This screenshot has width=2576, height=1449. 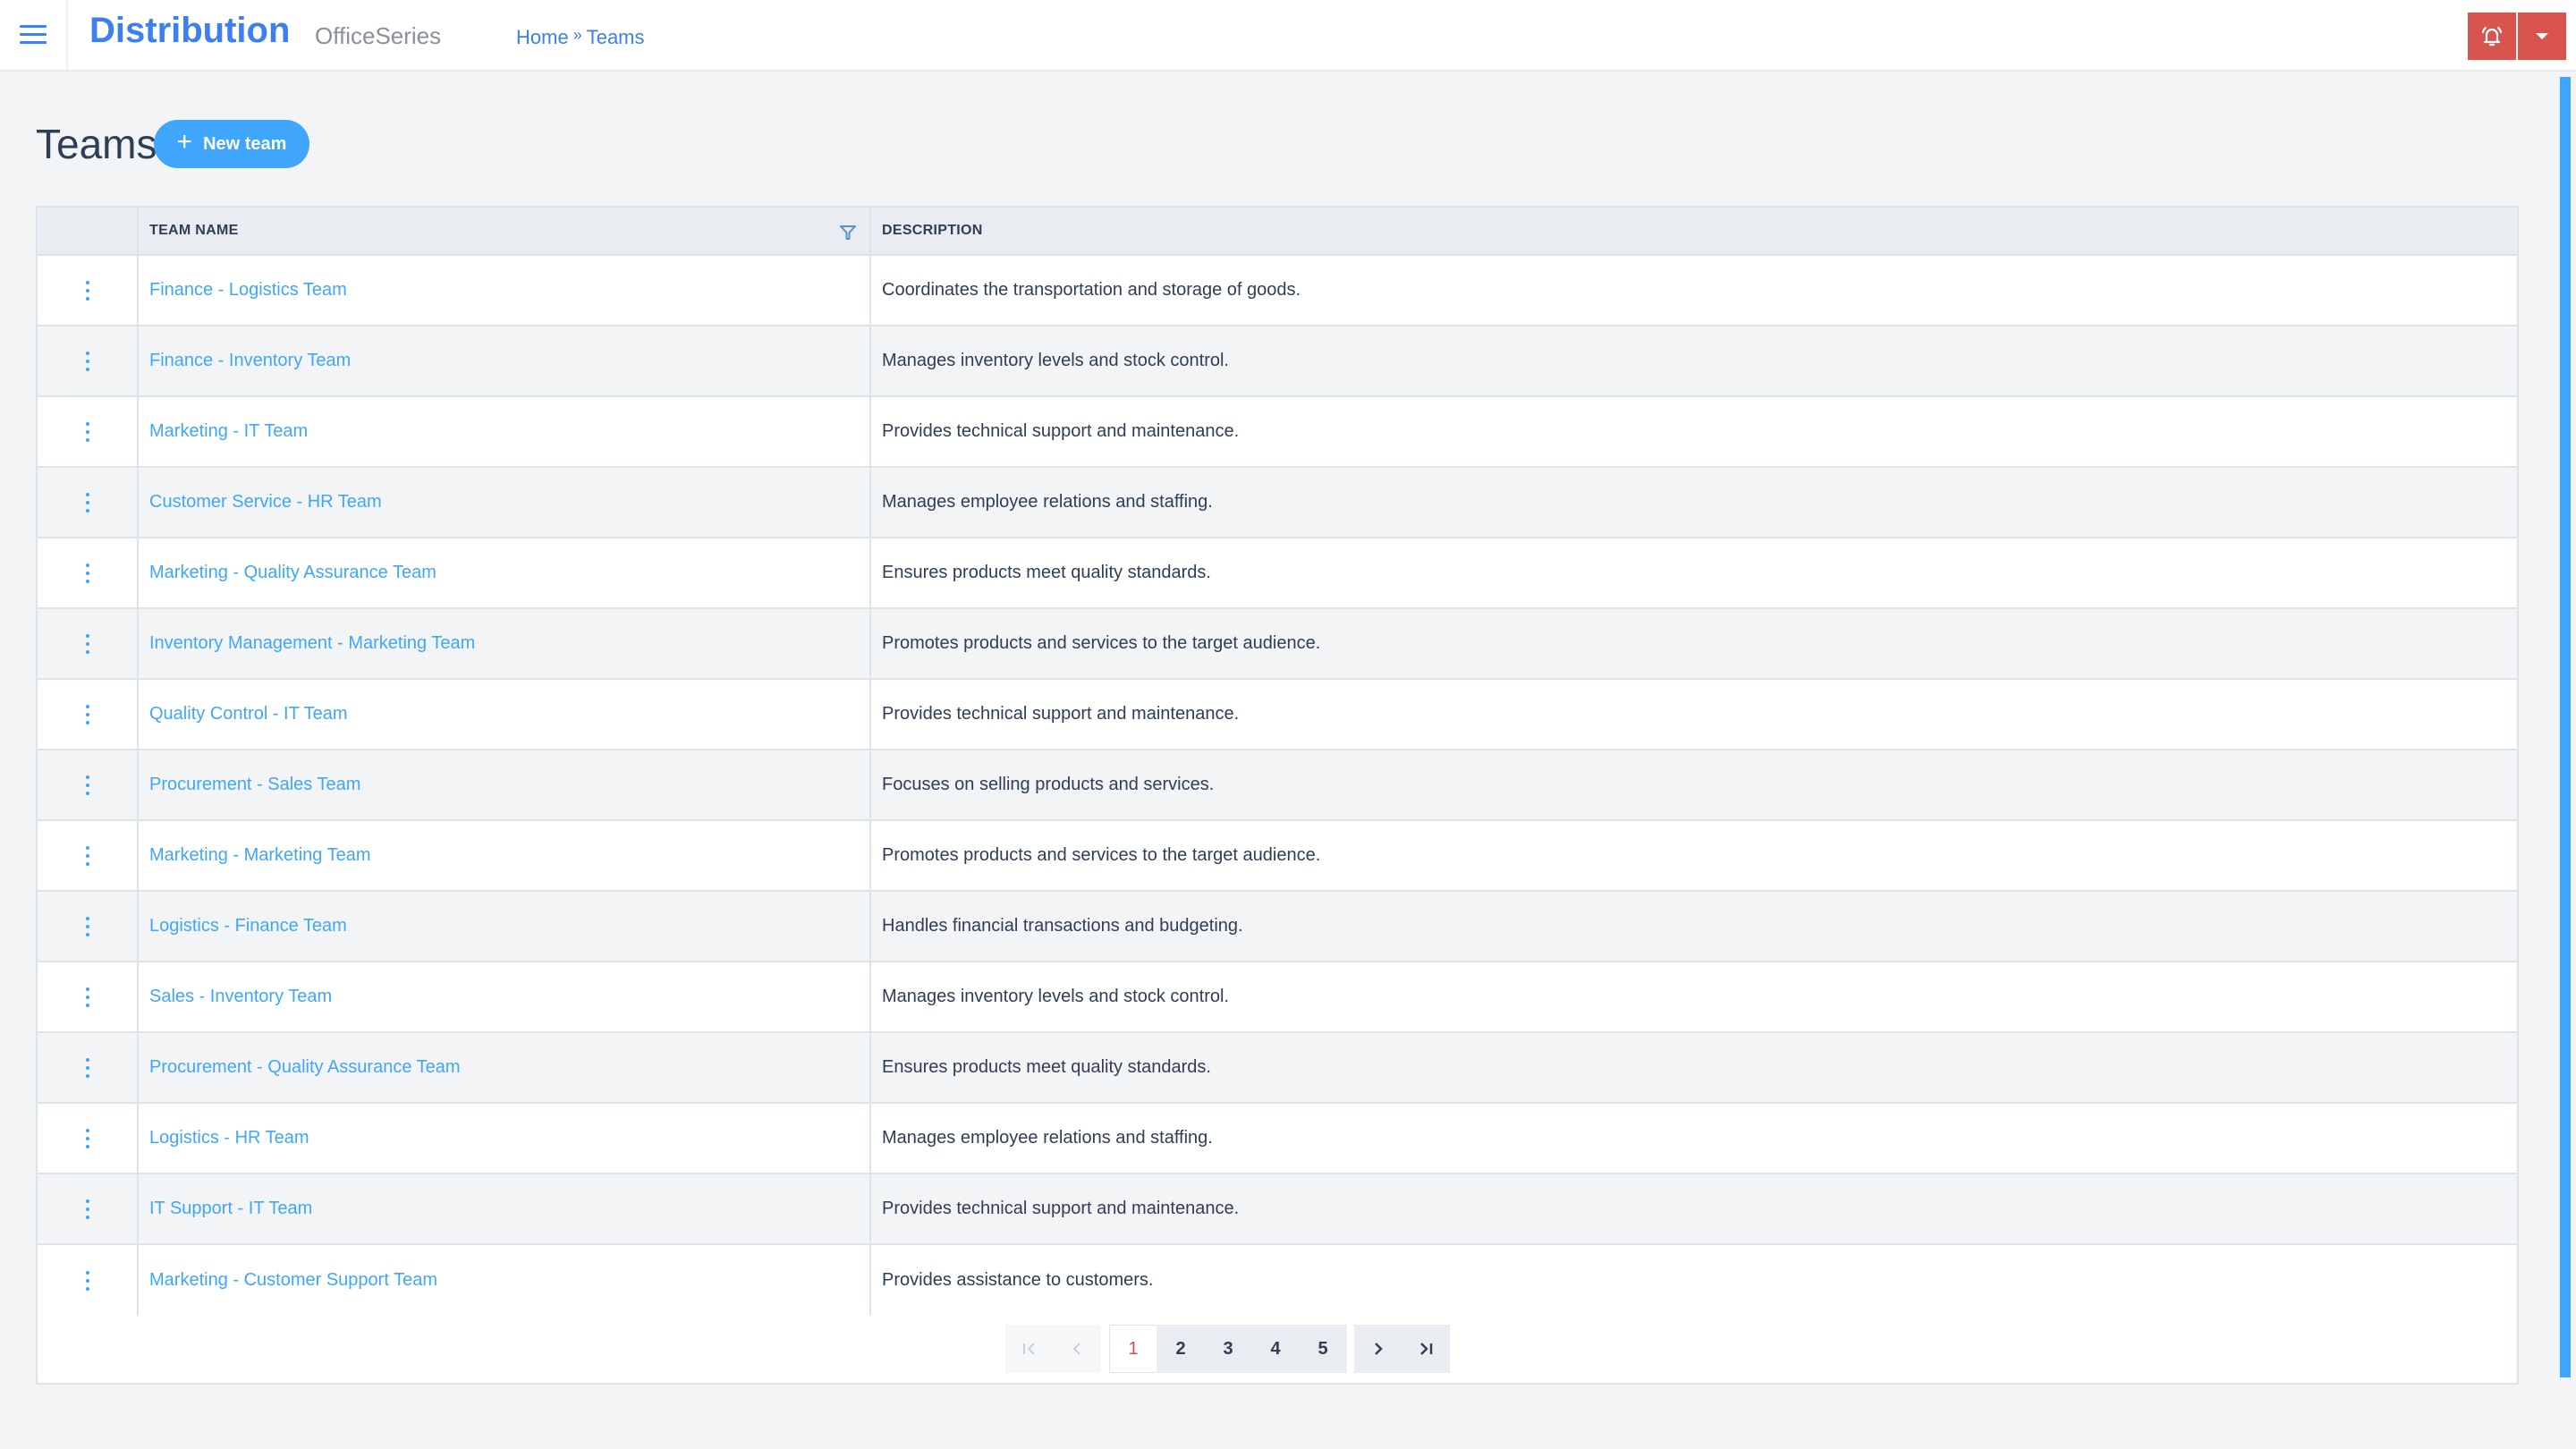 I want to click on new-team-button: + New team, so click(x=231, y=144).